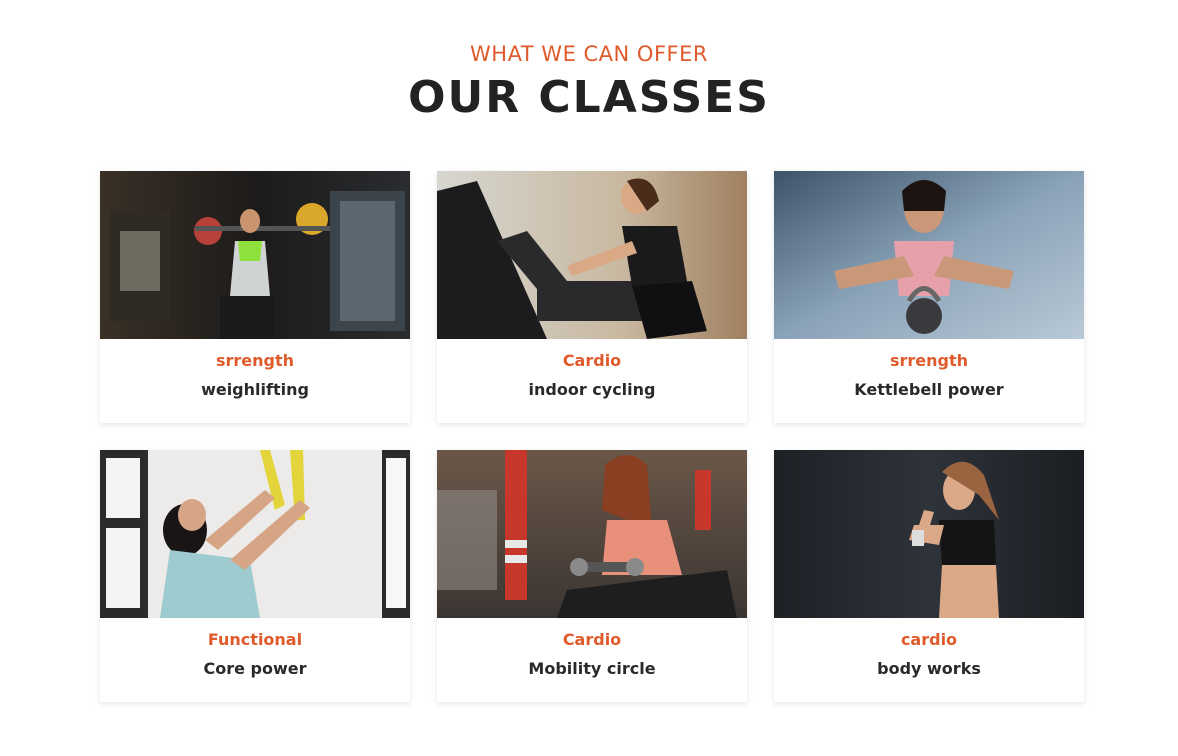 The height and width of the screenshot is (756, 1178). I want to click on section-eyebrow: WHAT WE CAN OFFER, so click(589, 54).